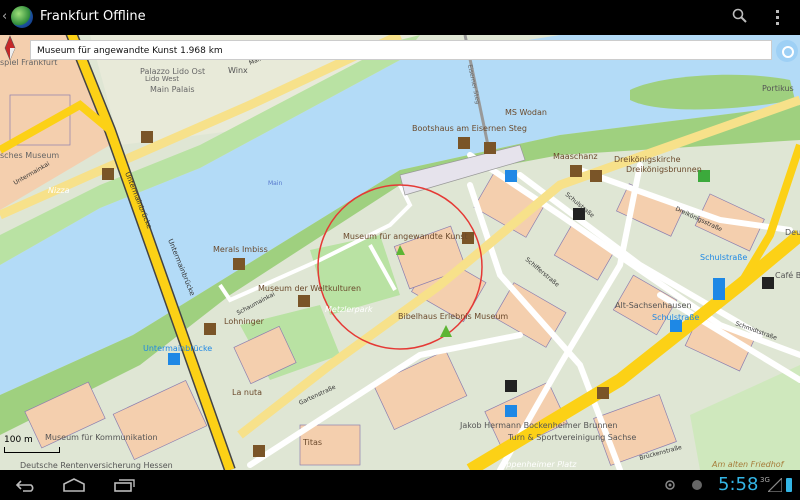  What do you see at coordinates (401, 50) in the screenshot?
I see `destination-bar: Museum für angewandte Kunst 1.968 km` at bounding box center [401, 50].